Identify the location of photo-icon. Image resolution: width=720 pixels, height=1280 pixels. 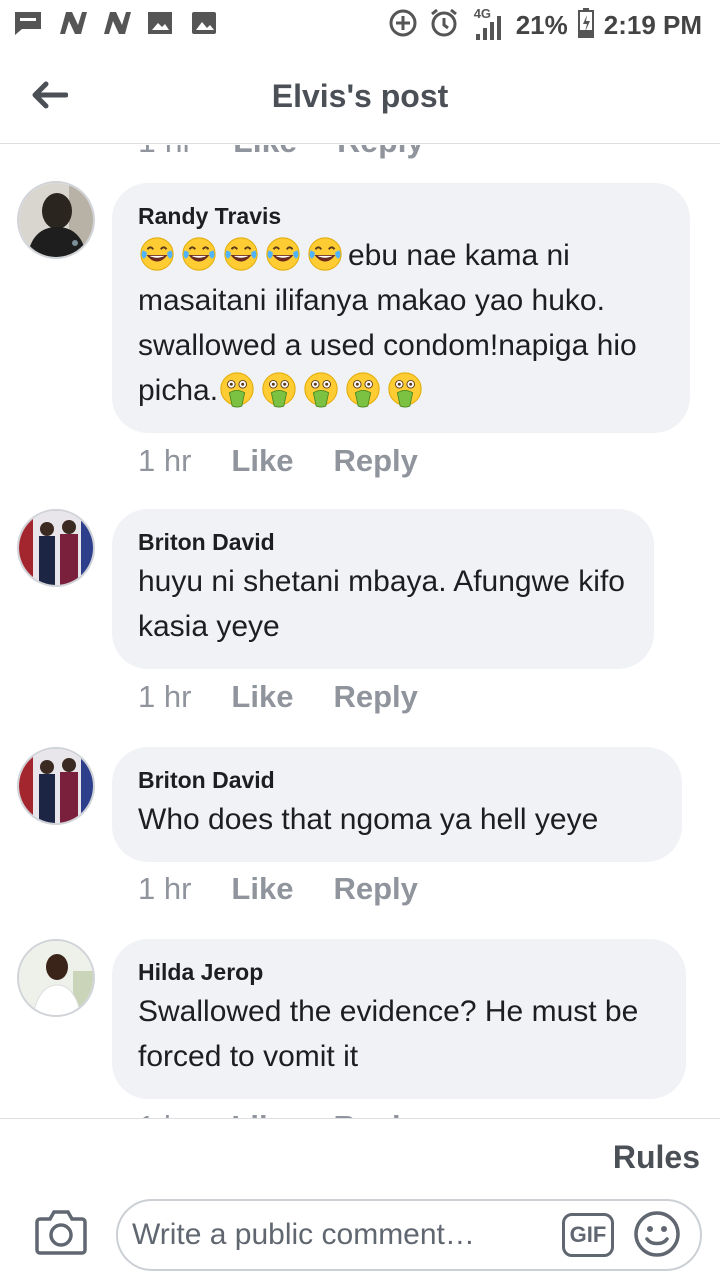
(160, 23).